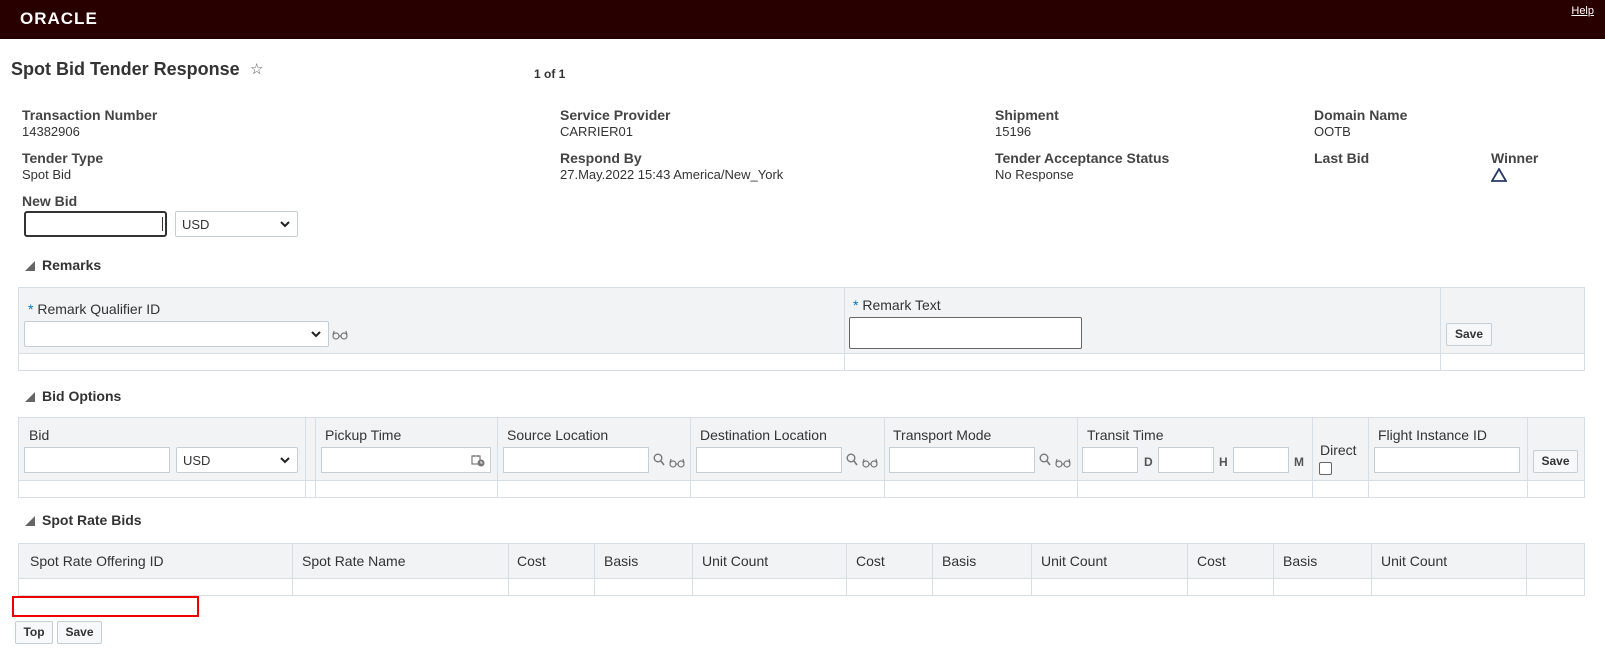  I want to click on text-caret, so click(162, 224).